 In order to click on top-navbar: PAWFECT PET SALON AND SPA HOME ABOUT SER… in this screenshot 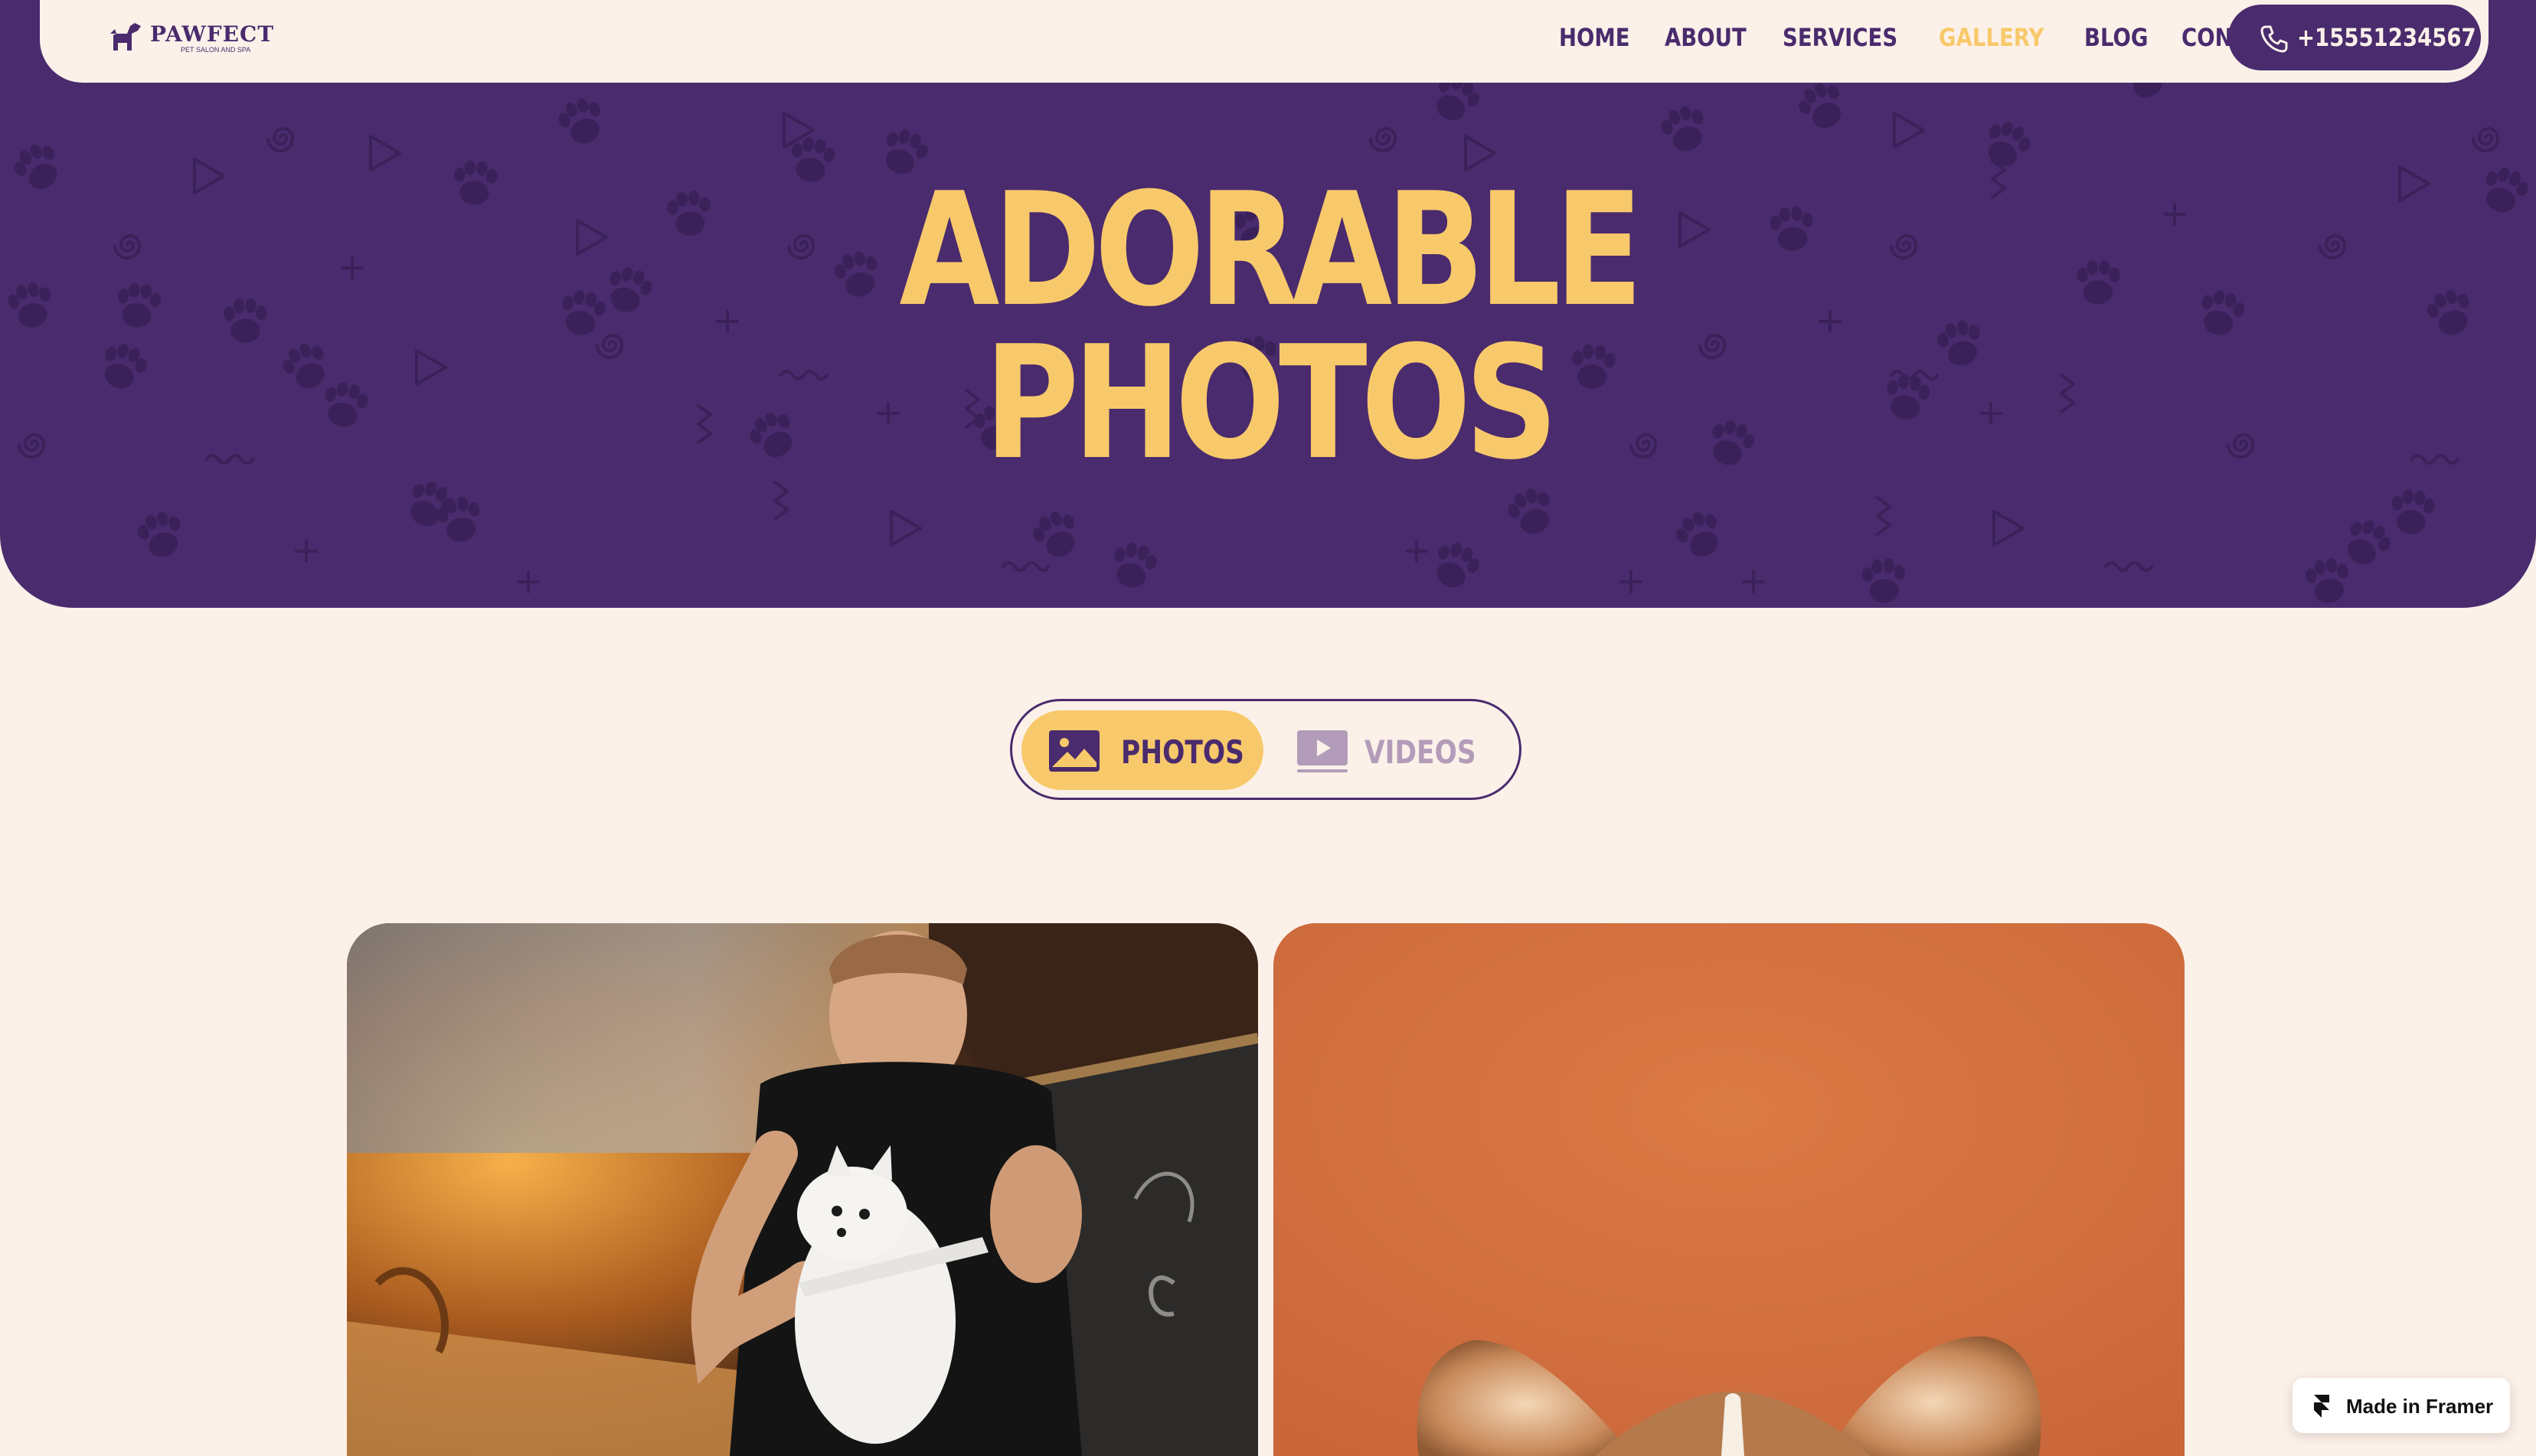, I will do `click(1264, 41)`.